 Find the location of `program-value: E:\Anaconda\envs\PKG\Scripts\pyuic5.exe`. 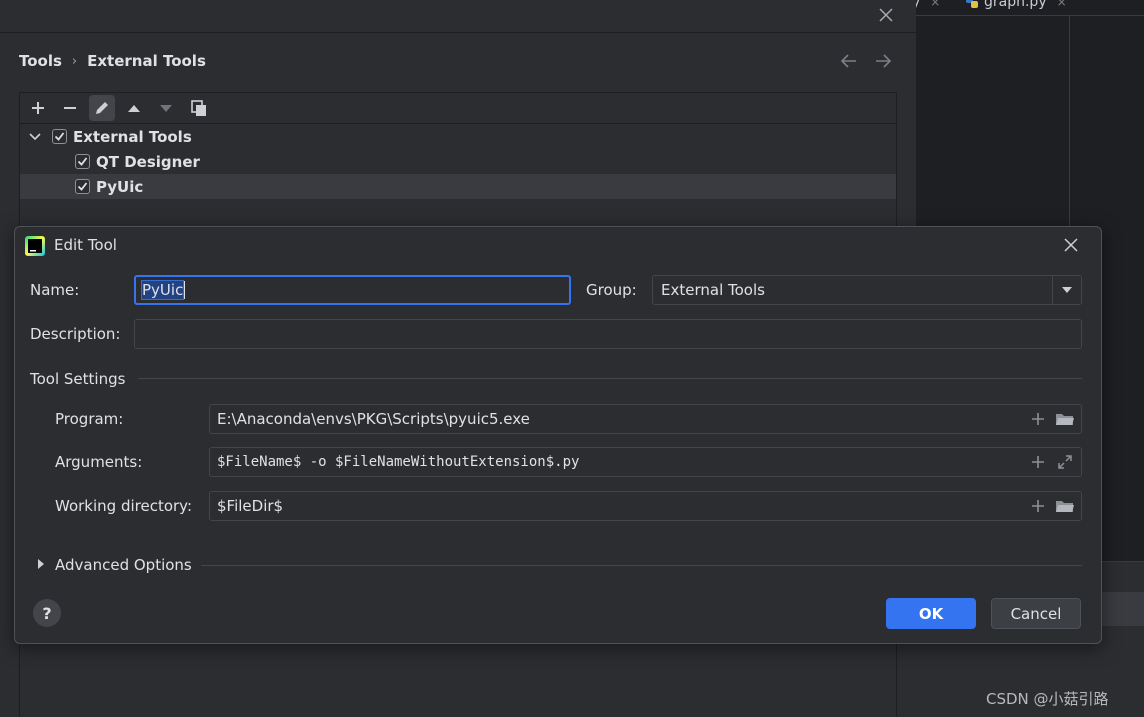

program-value: E:\Anaconda\envs\PKG\Scripts\pyuic5.exe is located at coordinates (373, 419).